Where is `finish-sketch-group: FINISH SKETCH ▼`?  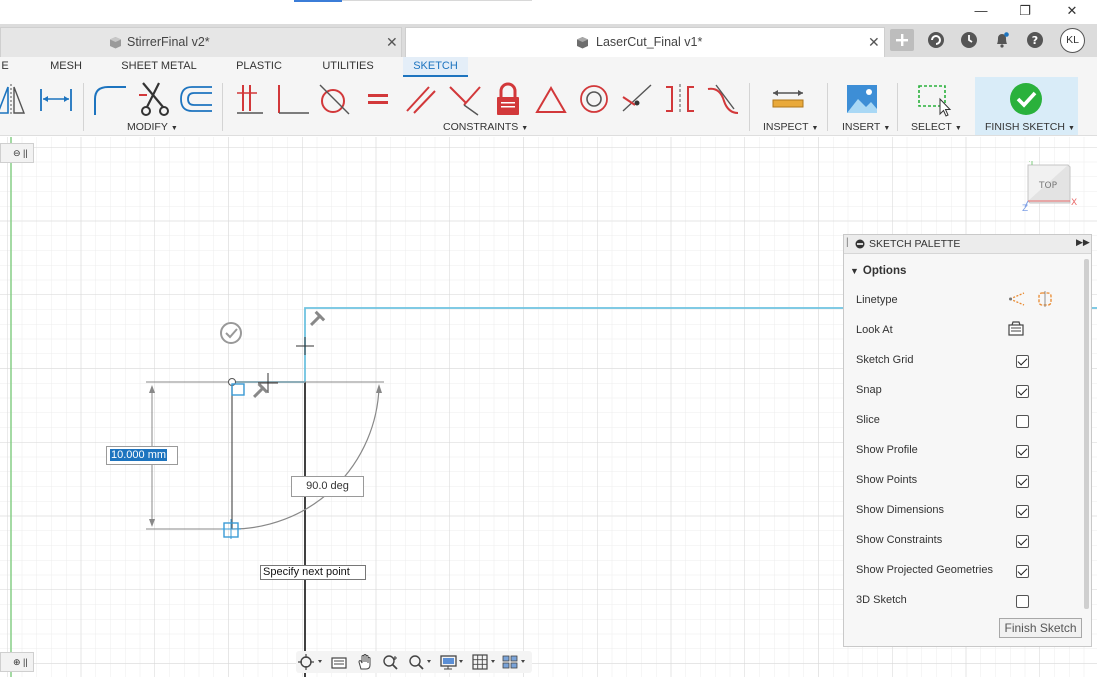 finish-sketch-group: FINISH SKETCH ▼ is located at coordinates (1026, 106).